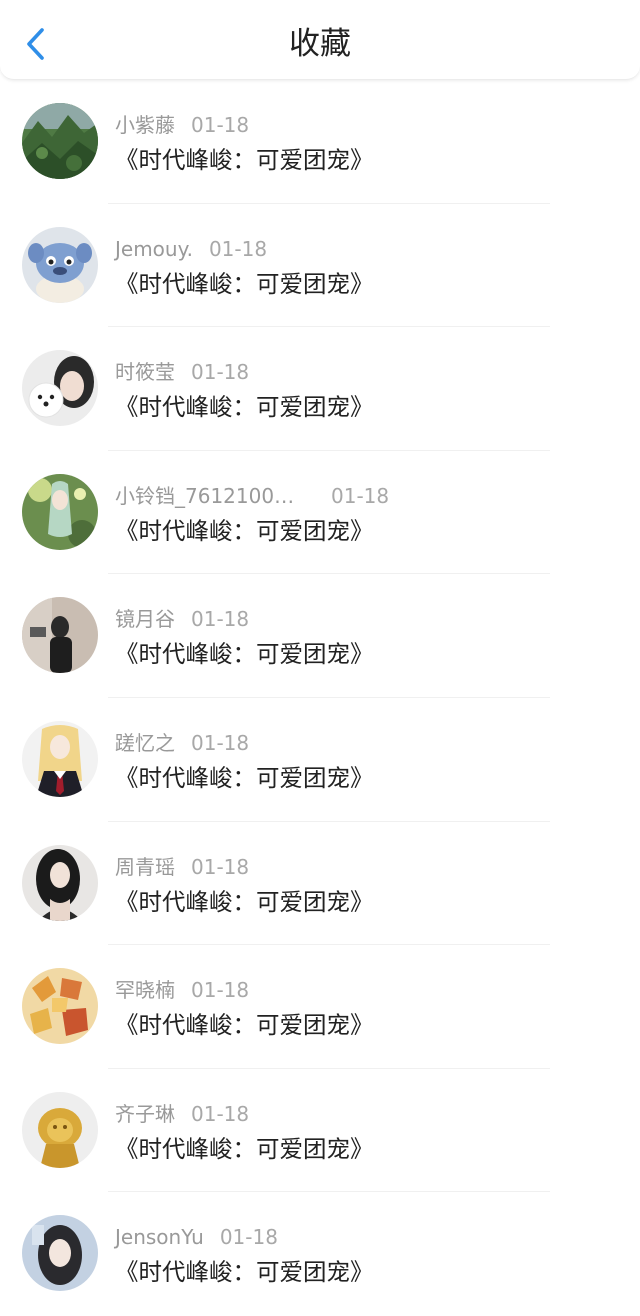 The image size is (640, 1316). What do you see at coordinates (60, 511) in the screenshot?
I see `anime-character-avatar` at bounding box center [60, 511].